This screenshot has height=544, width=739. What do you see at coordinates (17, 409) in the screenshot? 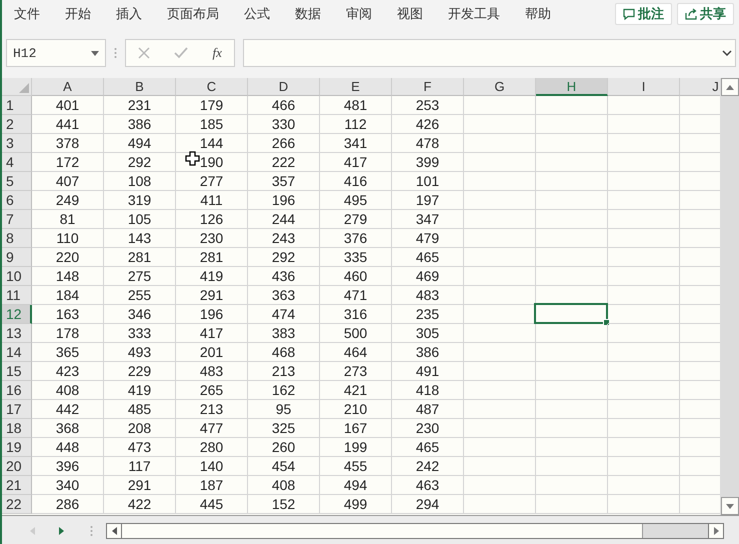
I see `row-header: 17` at bounding box center [17, 409].